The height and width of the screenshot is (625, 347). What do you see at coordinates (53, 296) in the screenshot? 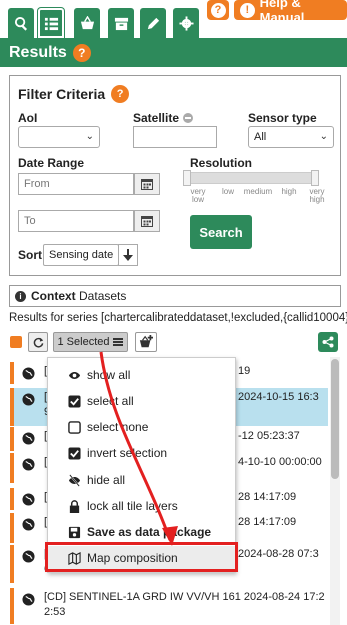
I see `context-label: Context` at bounding box center [53, 296].